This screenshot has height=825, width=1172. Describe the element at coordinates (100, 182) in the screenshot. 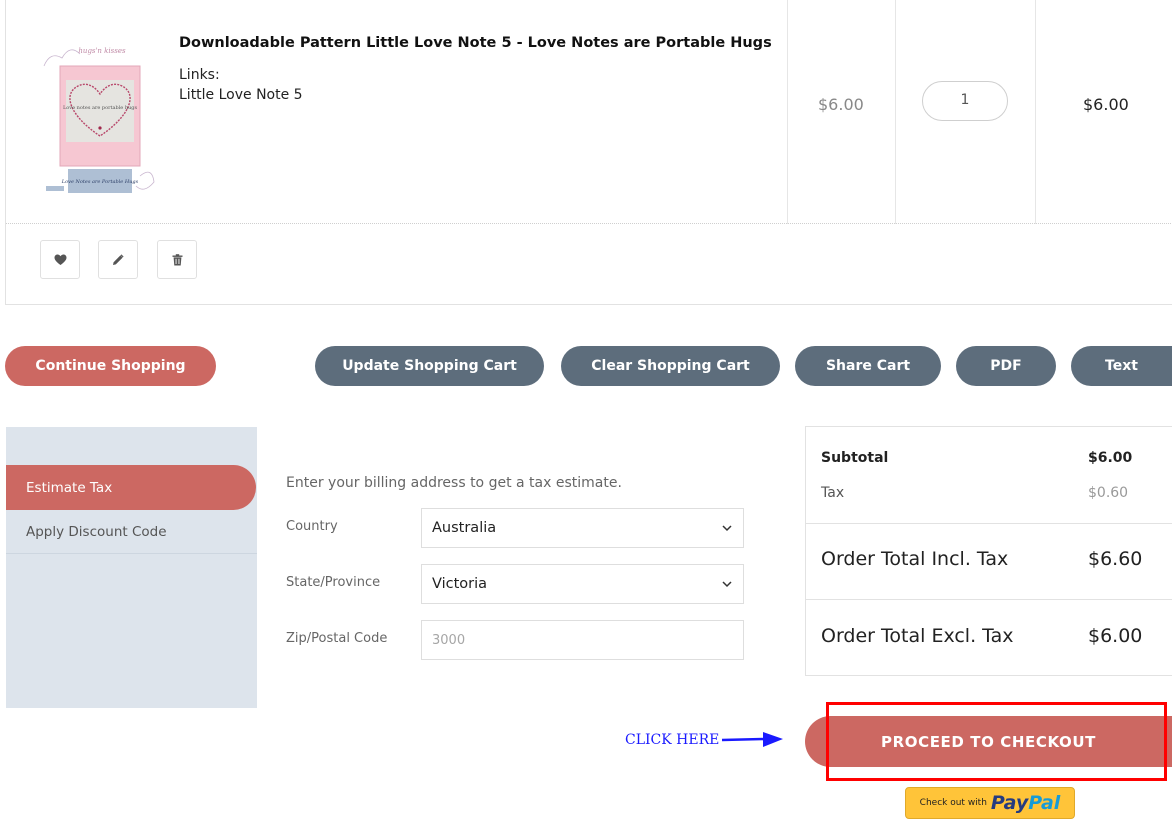

I see `thumbnail-caption: Love Notes are Portable Hugs` at that location.